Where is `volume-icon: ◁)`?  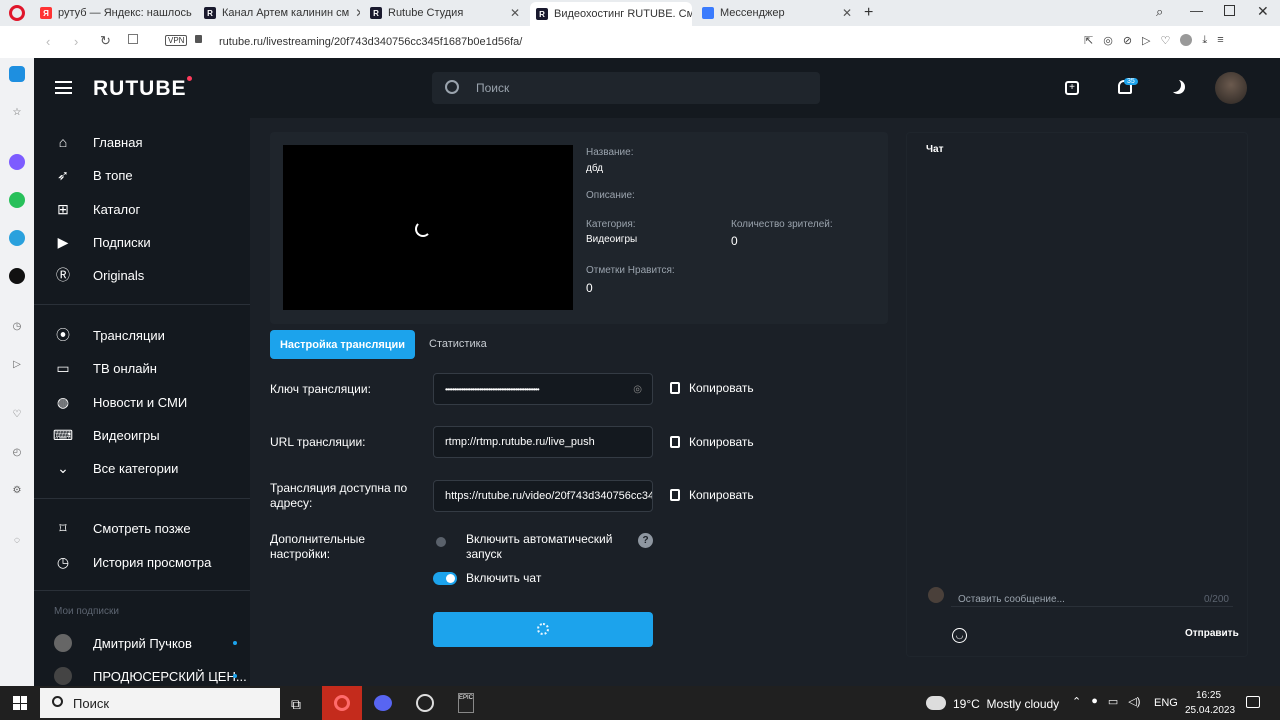
volume-icon: ◁) is located at coordinates (1134, 701).